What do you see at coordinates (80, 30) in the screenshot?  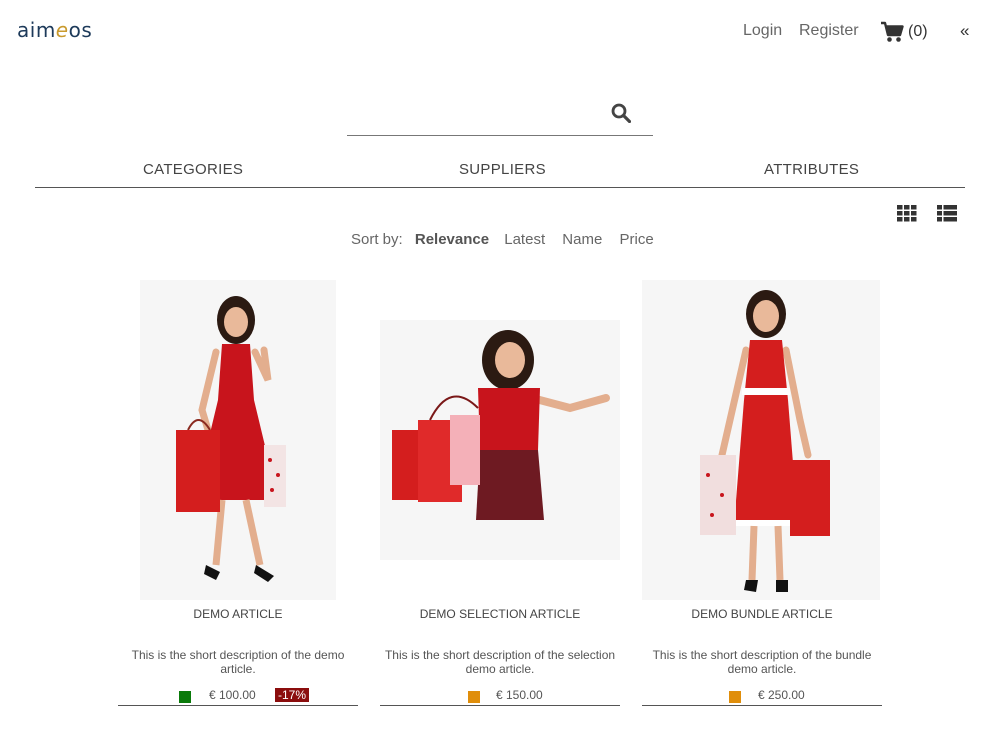 I see `logo-text-suffix: os` at bounding box center [80, 30].